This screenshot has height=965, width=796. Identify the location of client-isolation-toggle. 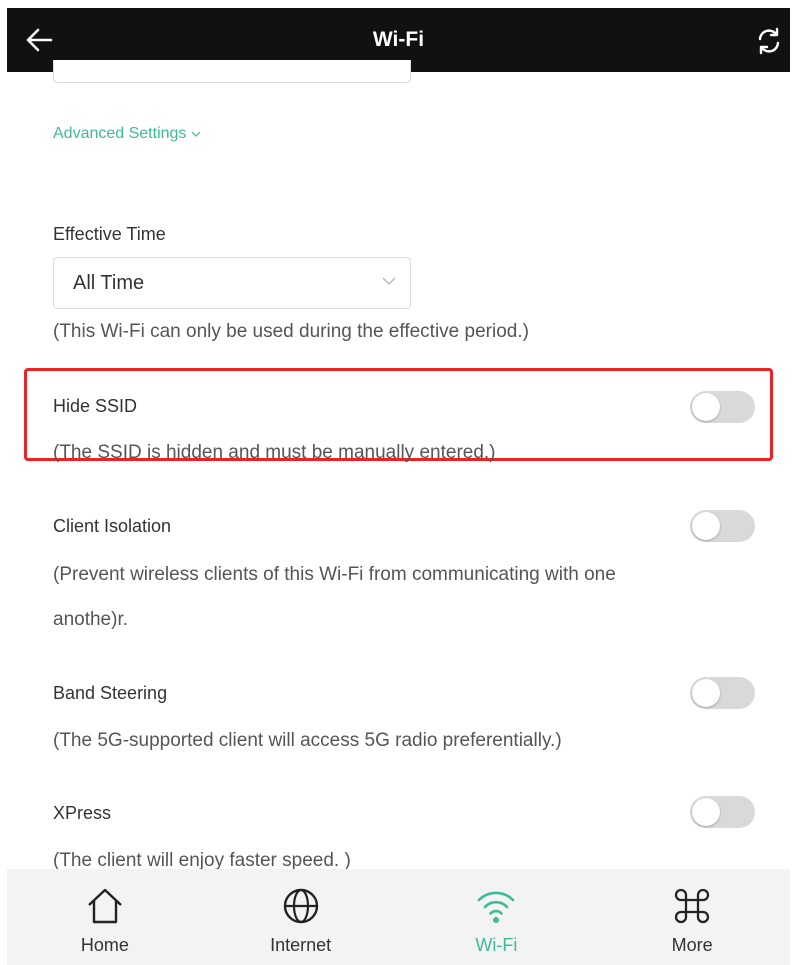
(722, 526).